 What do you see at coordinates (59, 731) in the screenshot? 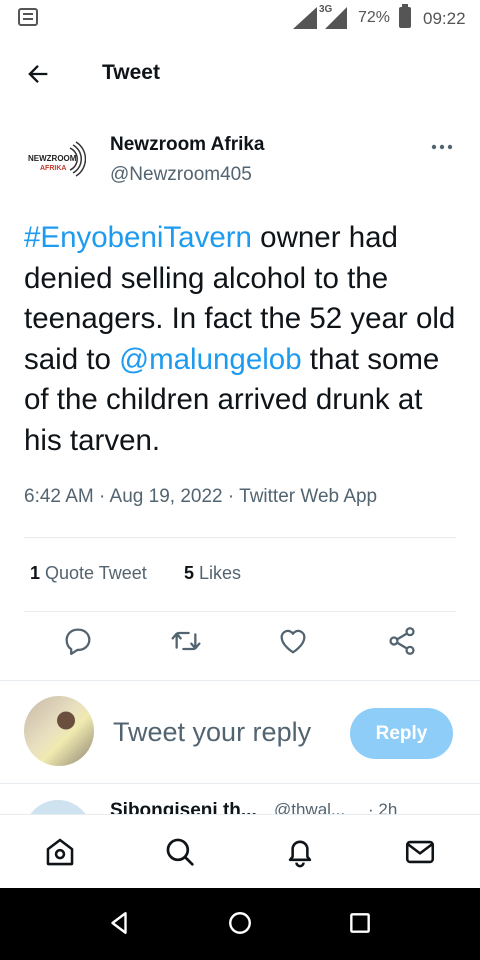
I see `user-avatar` at bounding box center [59, 731].